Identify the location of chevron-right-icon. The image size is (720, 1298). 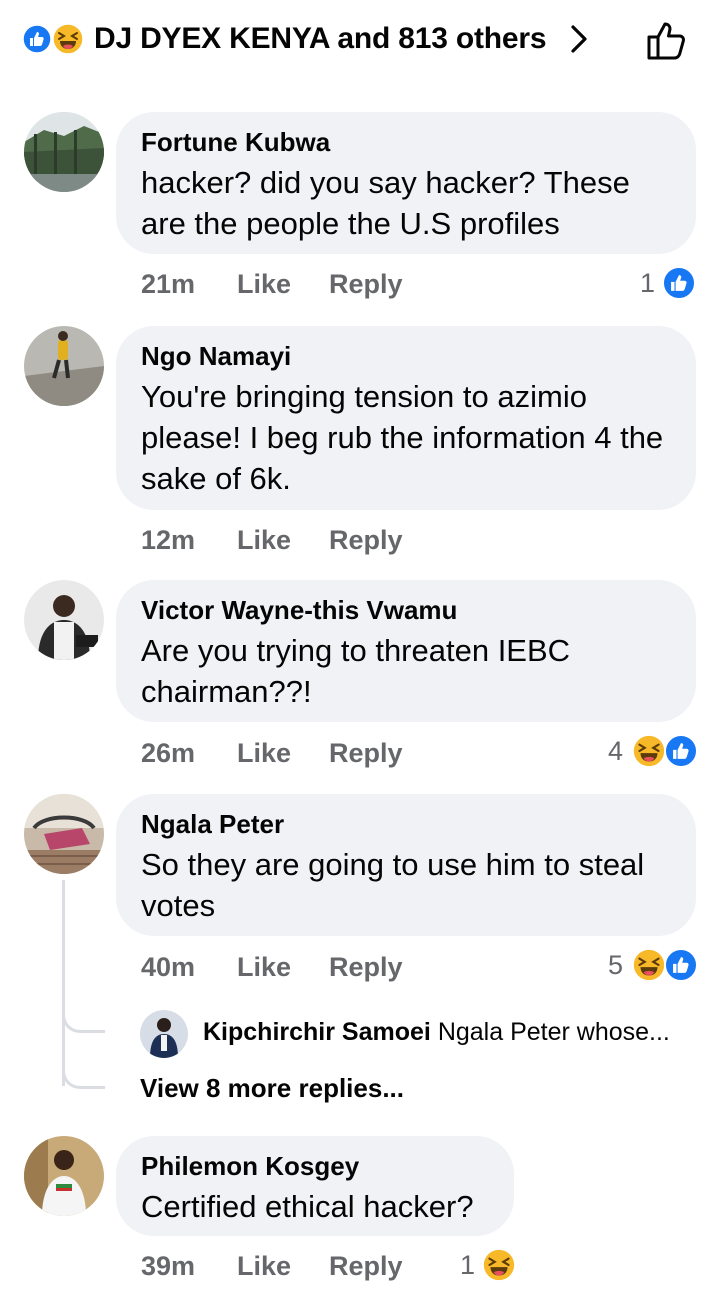
(579, 39).